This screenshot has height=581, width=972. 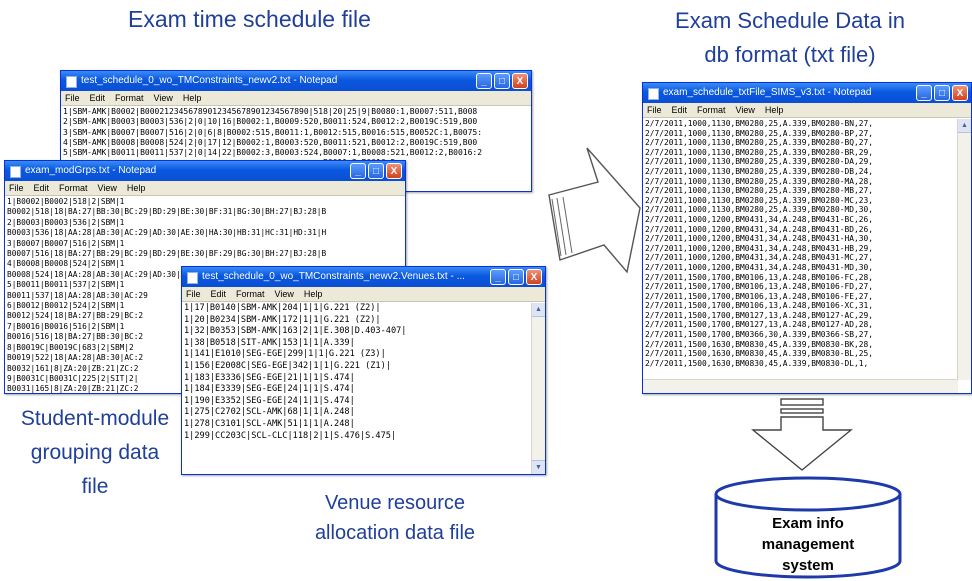 I want to click on database-label: Exam info management system, so click(x=808, y=544).